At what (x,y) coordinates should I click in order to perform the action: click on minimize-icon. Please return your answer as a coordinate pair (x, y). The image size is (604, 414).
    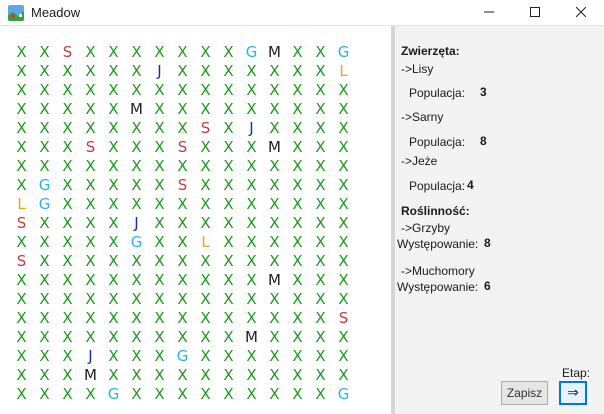
    Looking at the image, I should click on (489, 12).